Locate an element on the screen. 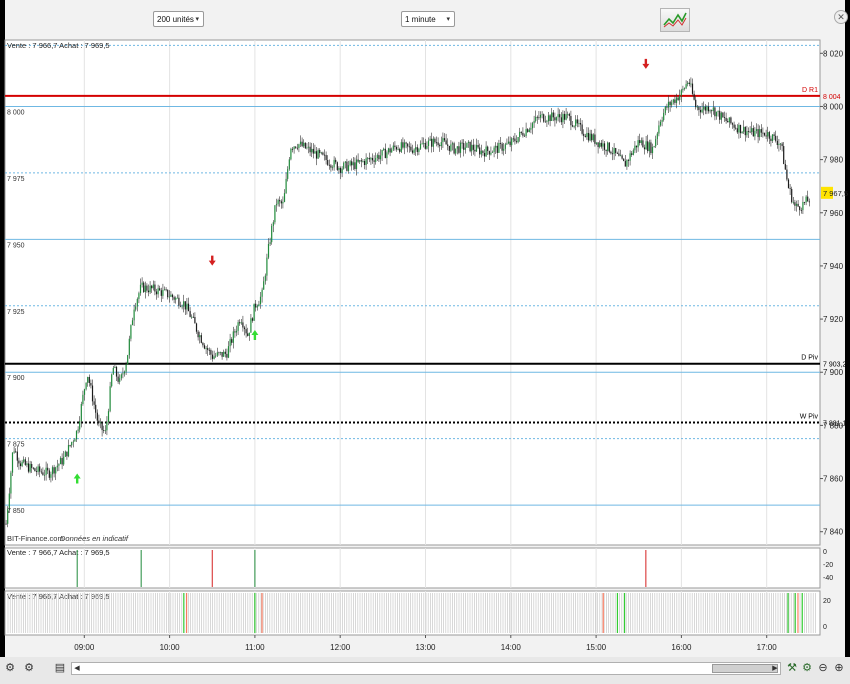  scroll-left-icon: ◀ is located at coordinates (77, 668).